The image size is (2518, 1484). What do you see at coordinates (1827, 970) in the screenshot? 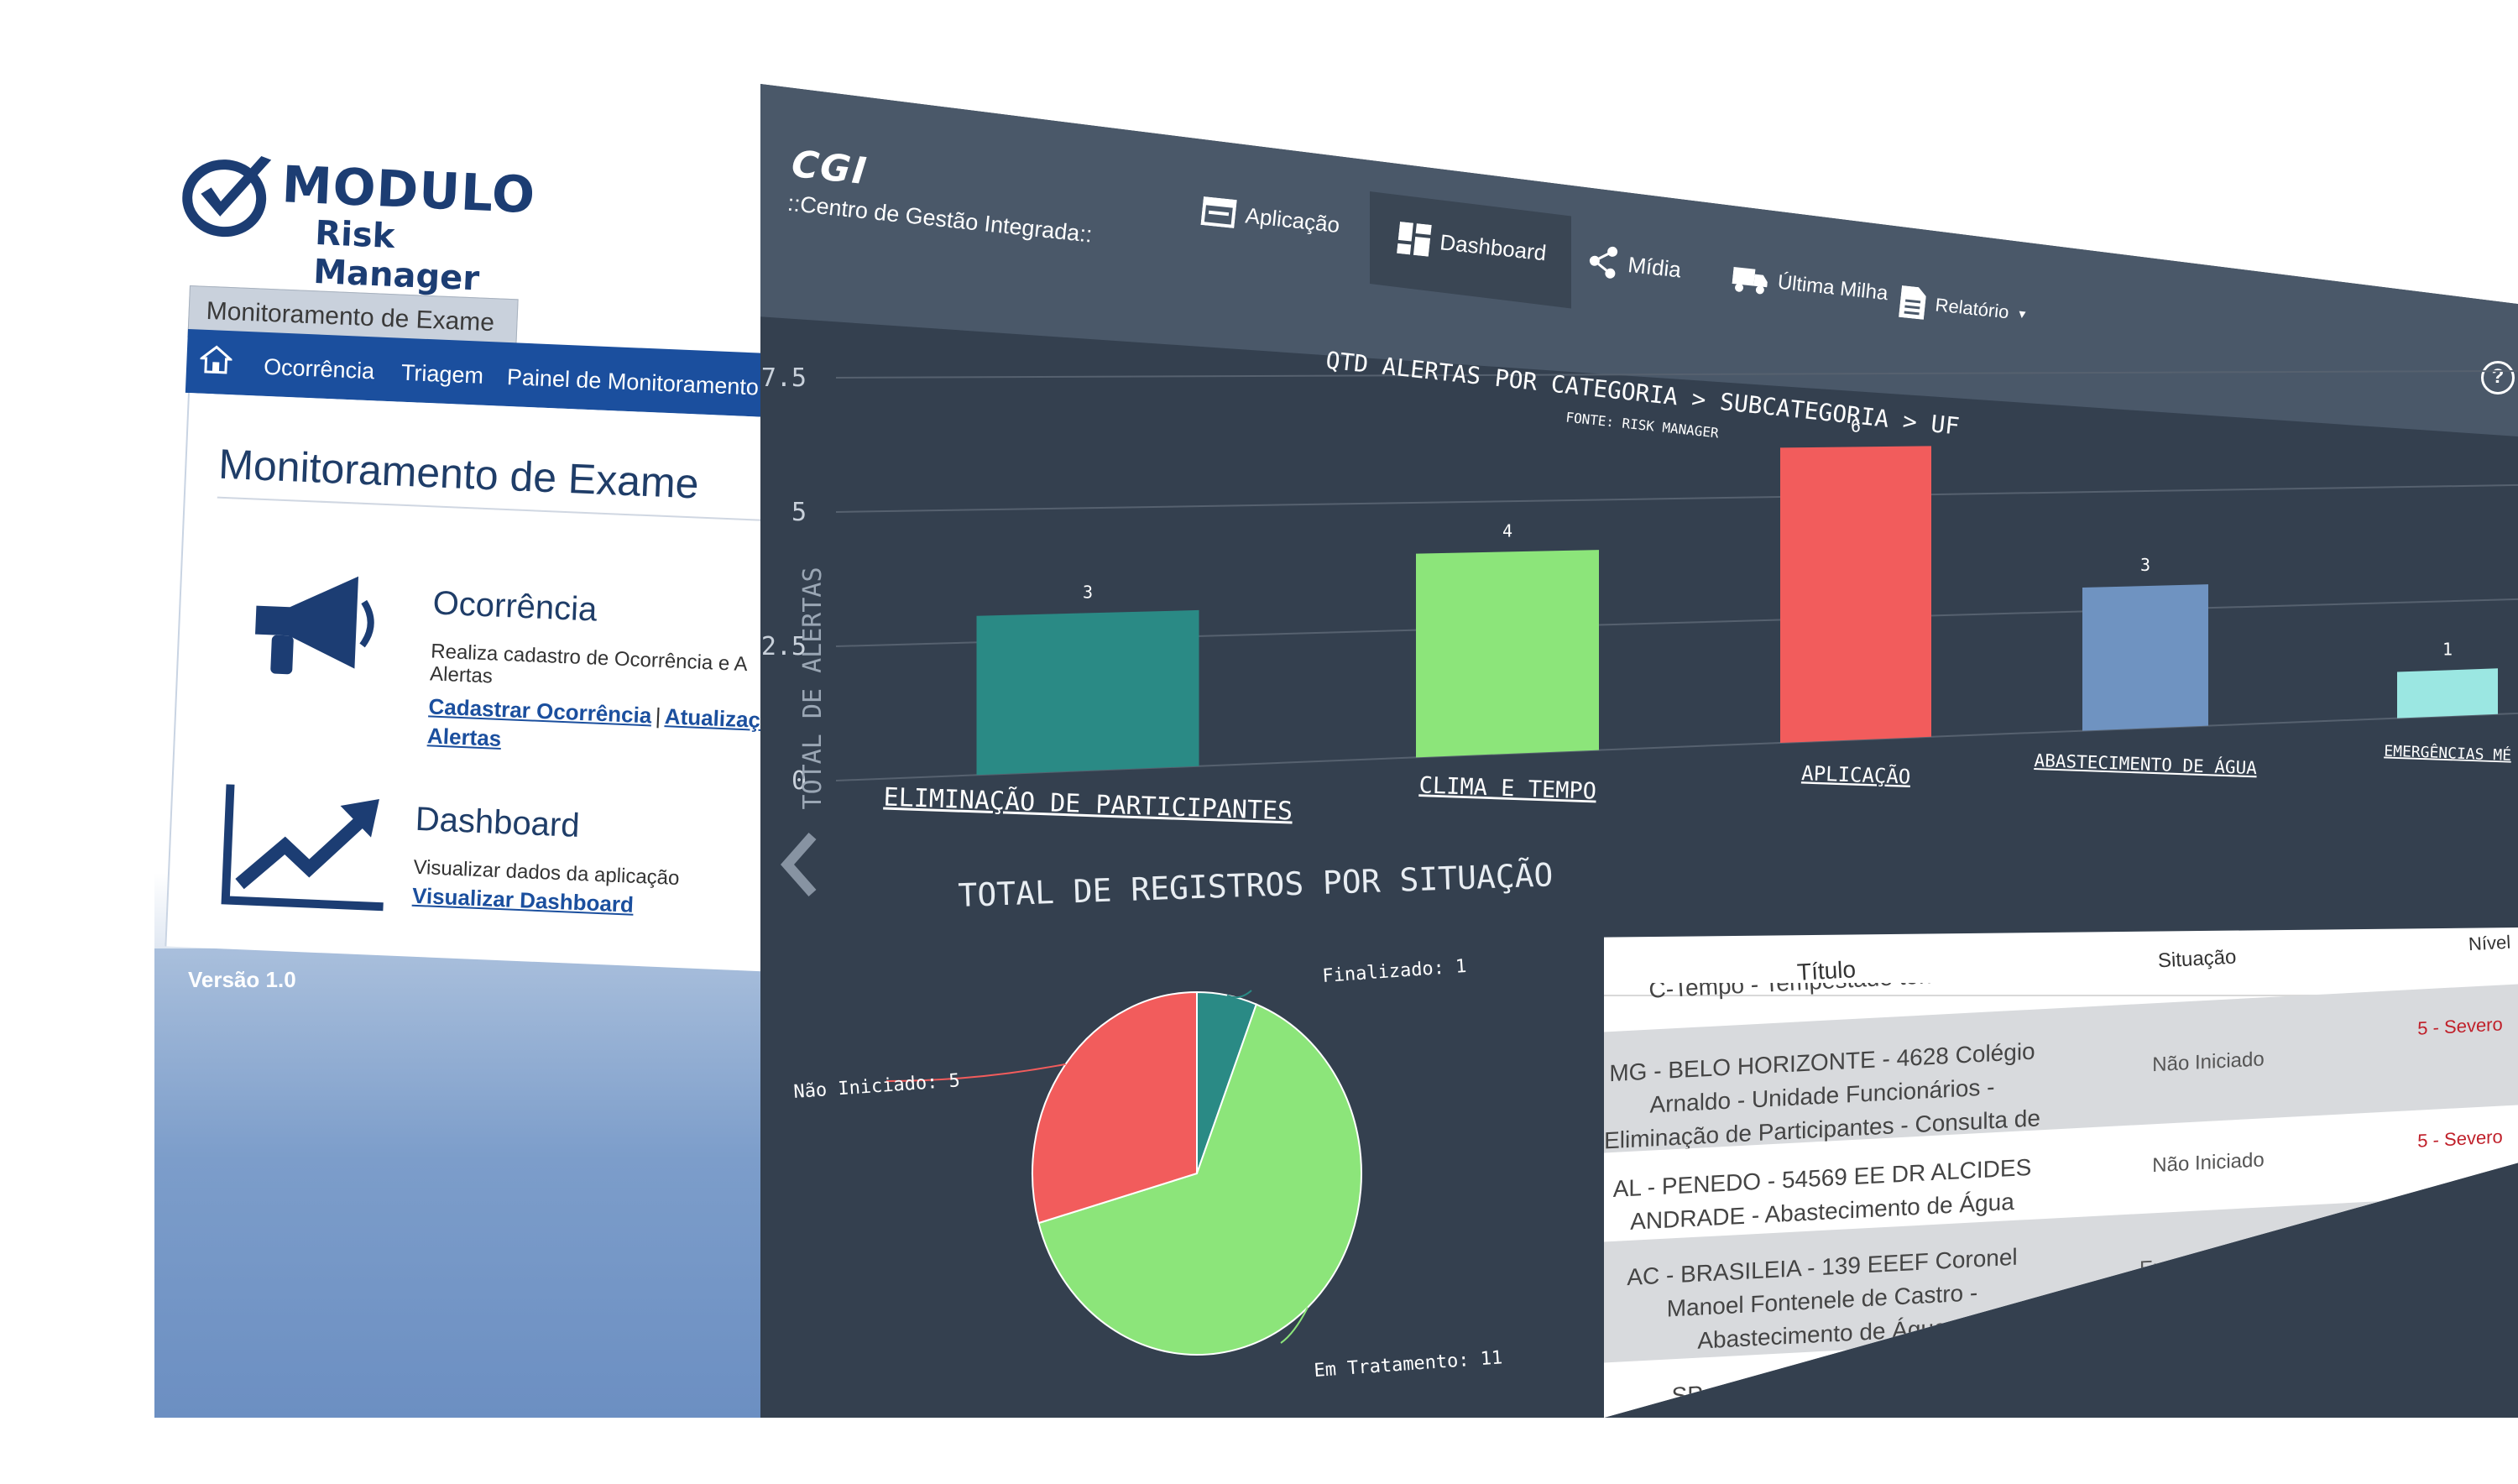
I see `table-header-title: Título` at bounding box center [1827, 970].